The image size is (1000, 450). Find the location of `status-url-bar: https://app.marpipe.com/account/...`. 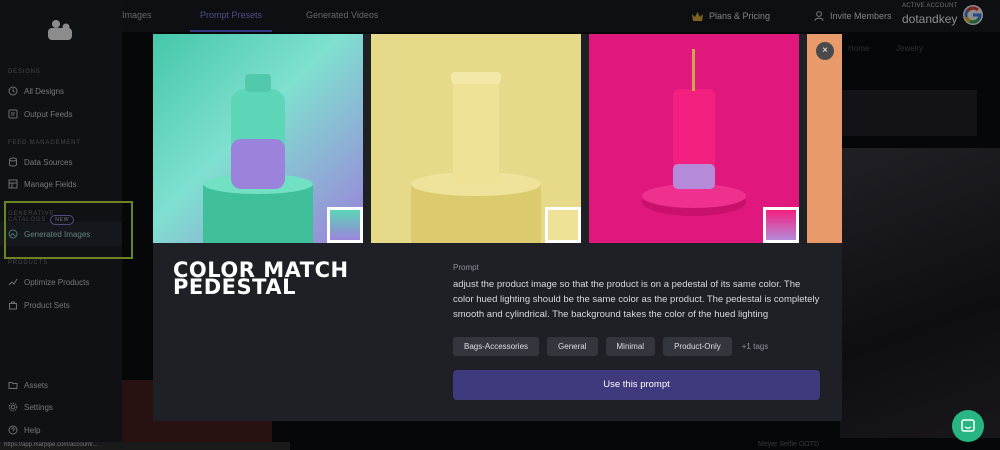

status-url-bar: https://app.marpipe.com/account/... is located at coordinates (145, 446).